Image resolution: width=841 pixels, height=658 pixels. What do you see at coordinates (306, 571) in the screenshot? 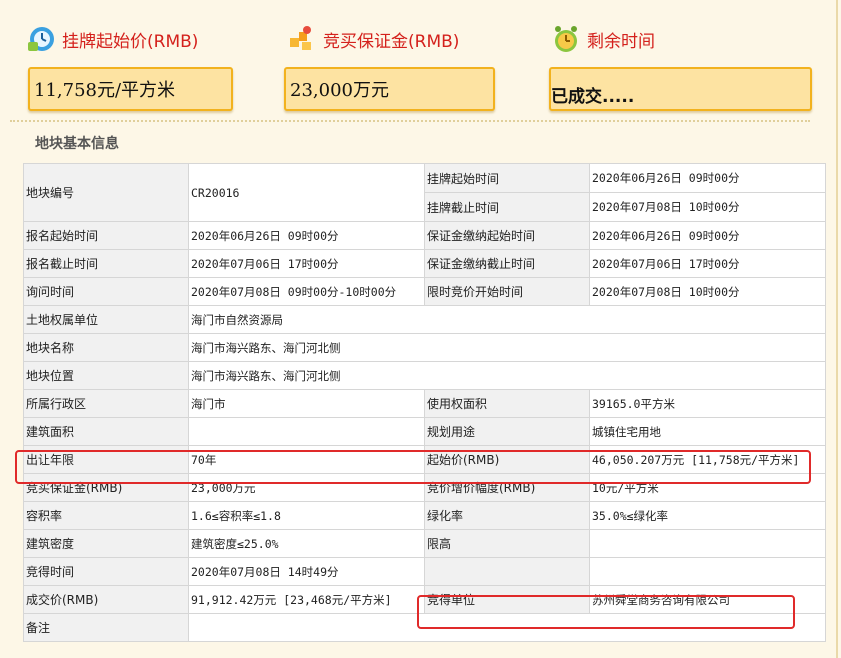
I see `value-cell: 2020年07月08日 14时49分` at bounding box center [306, 571].